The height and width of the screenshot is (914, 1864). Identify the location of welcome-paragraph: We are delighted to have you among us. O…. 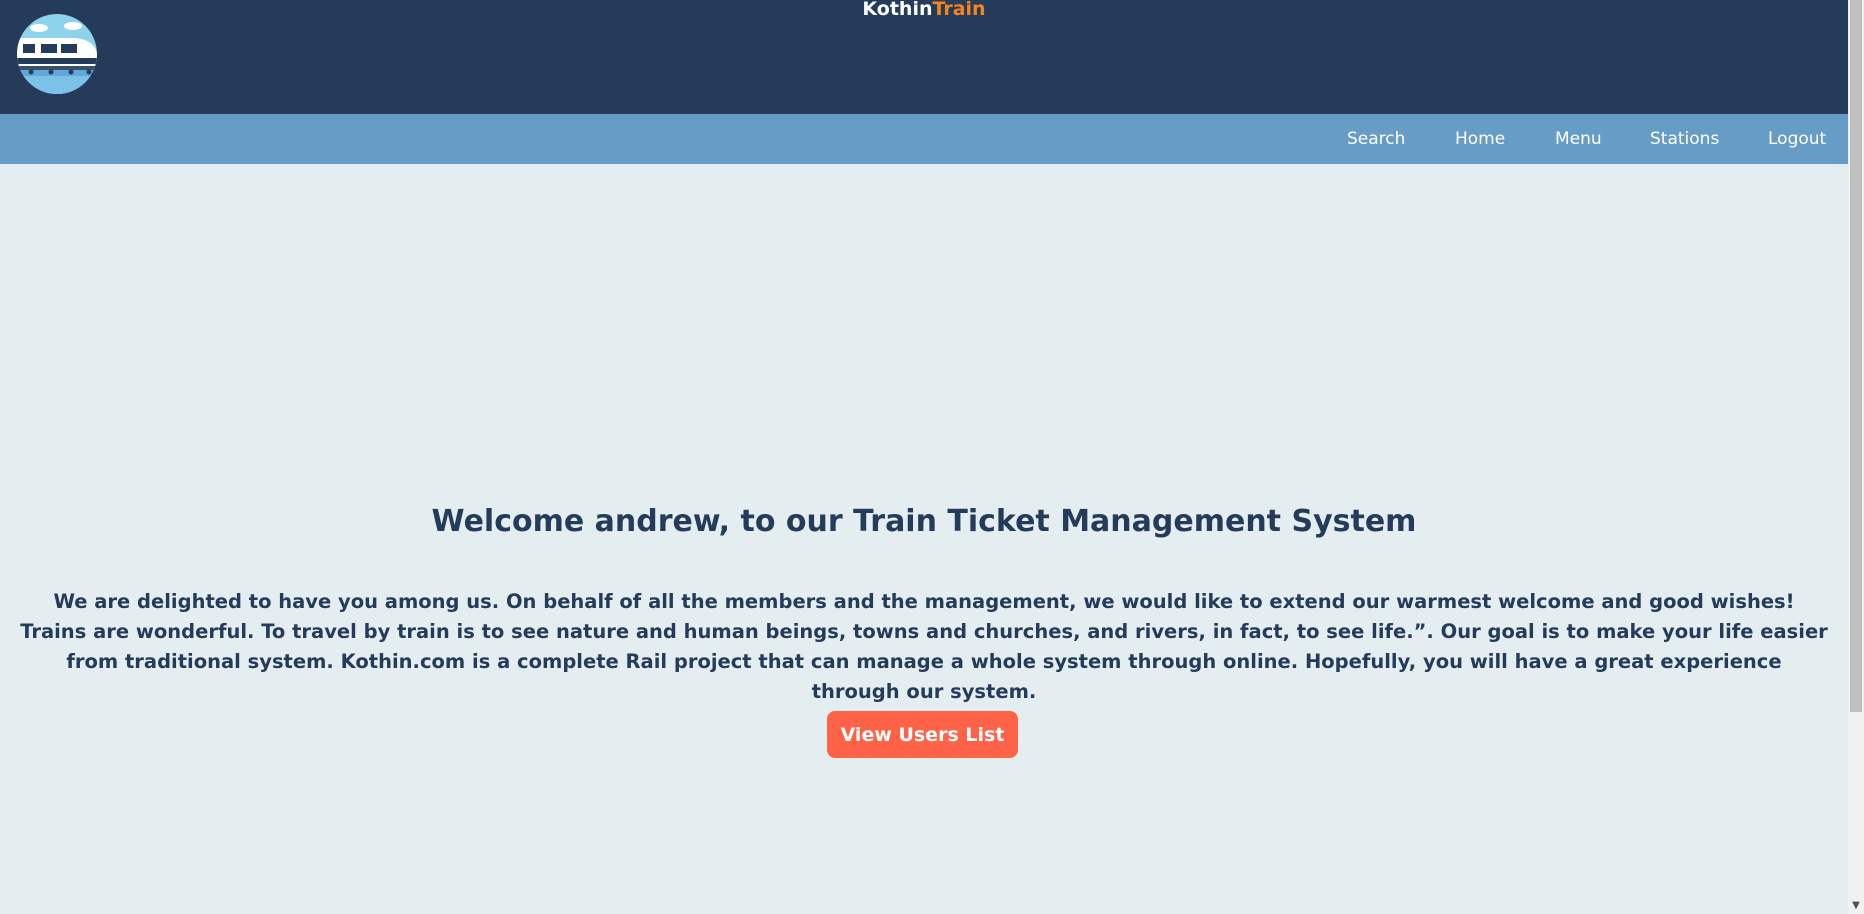
(924, 646).